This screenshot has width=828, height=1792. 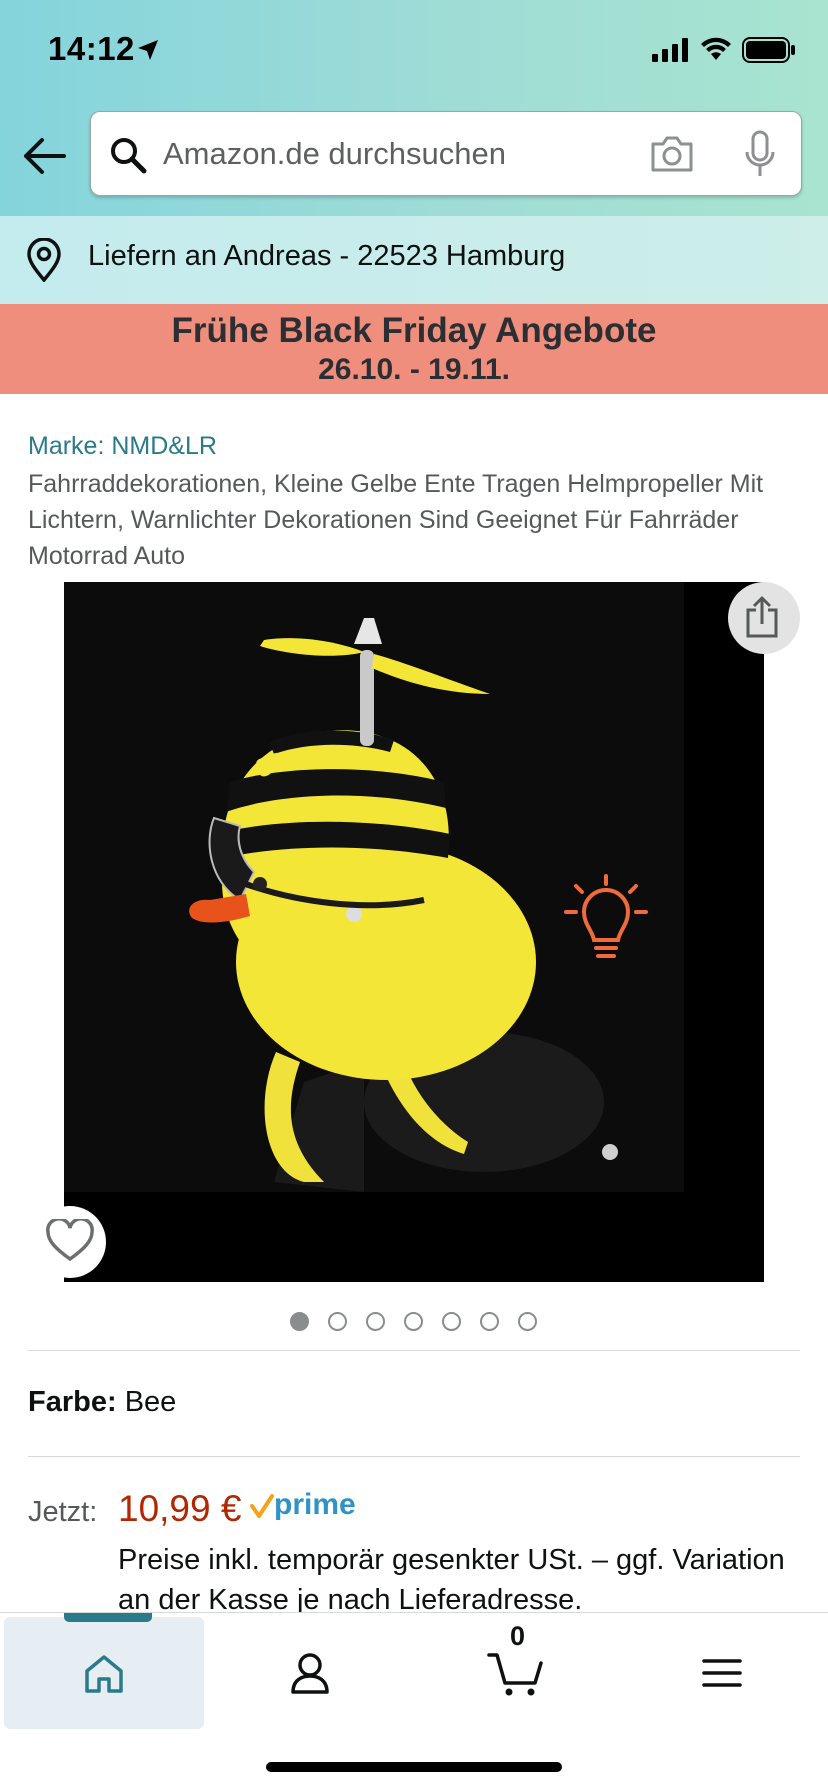 I want to click on account-icon, so click(x=310, y=1673).